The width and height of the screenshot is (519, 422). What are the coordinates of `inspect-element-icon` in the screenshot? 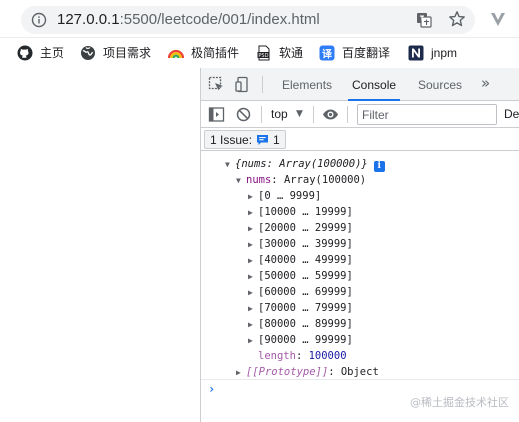 It's located at (216, 84).